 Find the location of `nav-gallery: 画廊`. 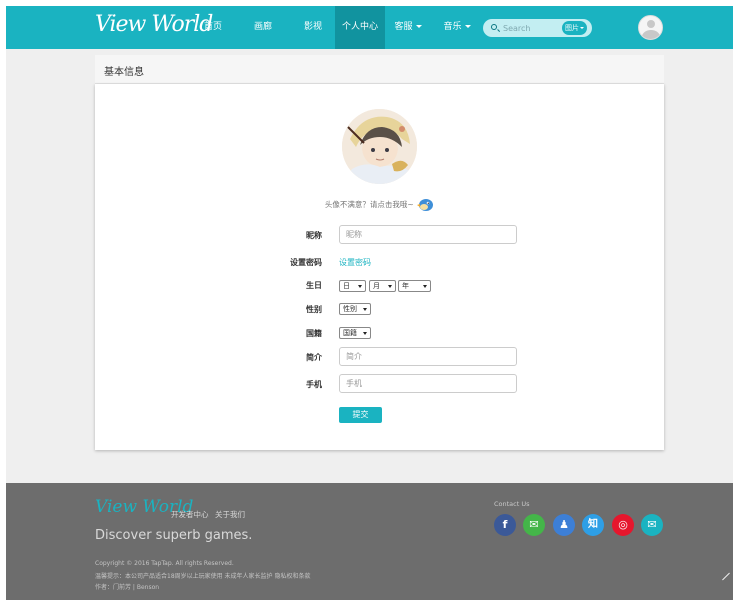

nav-gallery: 画廊 is located at coordinates (263, 27).